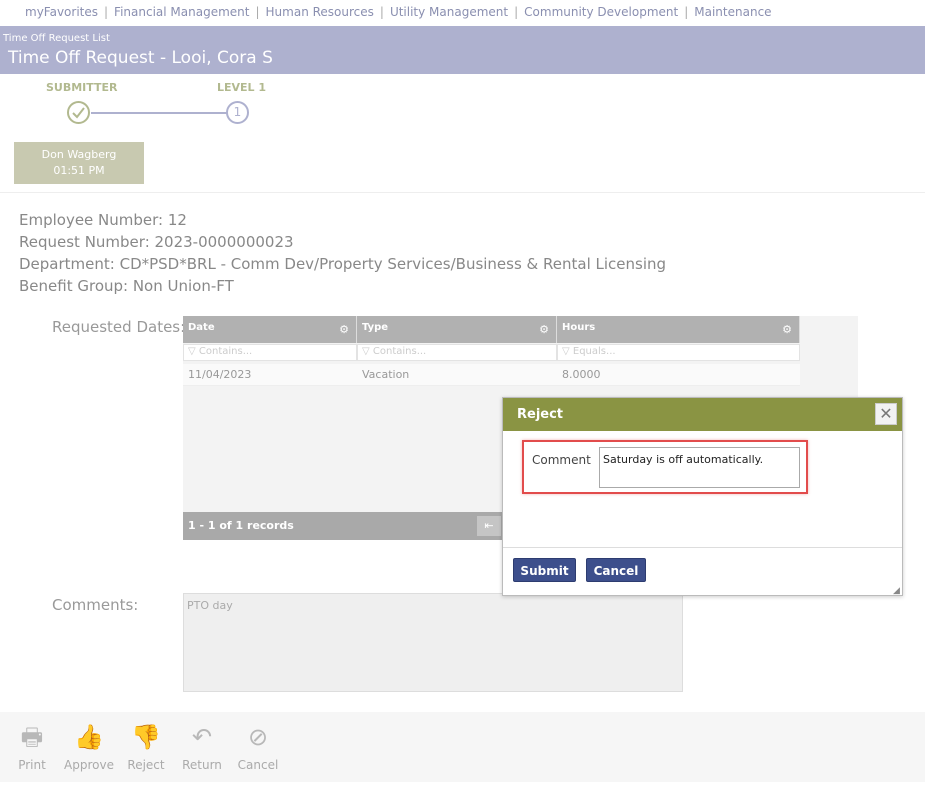 The width and height of the screenshot is (925, 786). I want to click on table-cell-hours: 8.0000, so click(678, 375).